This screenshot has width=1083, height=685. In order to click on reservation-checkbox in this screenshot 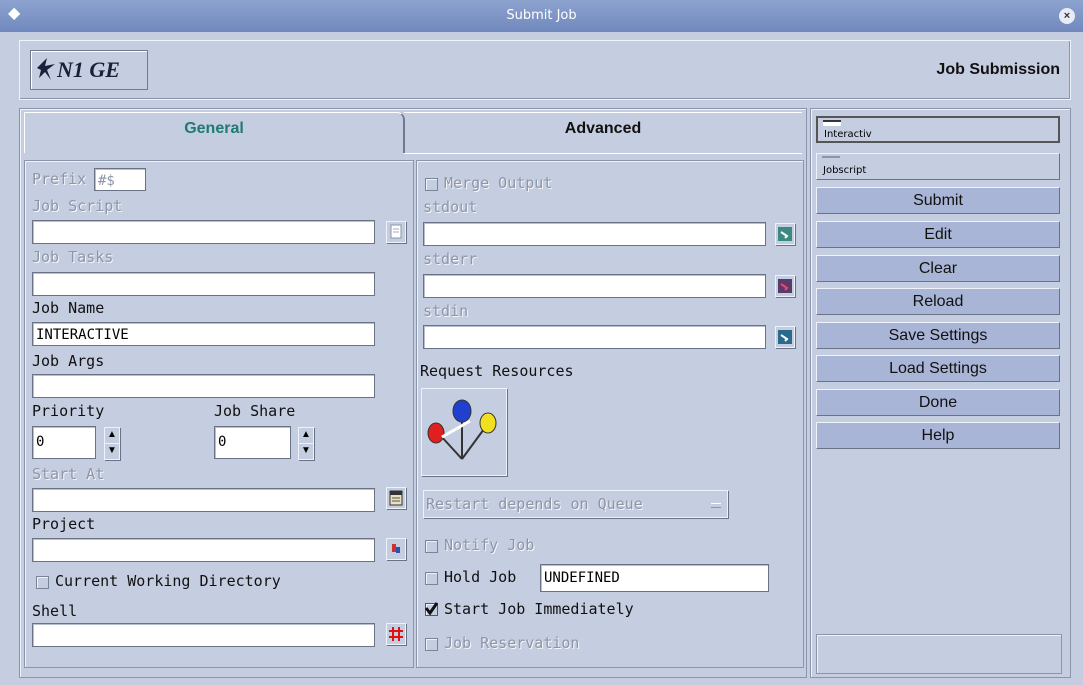, I will do `click(431, 644)`.